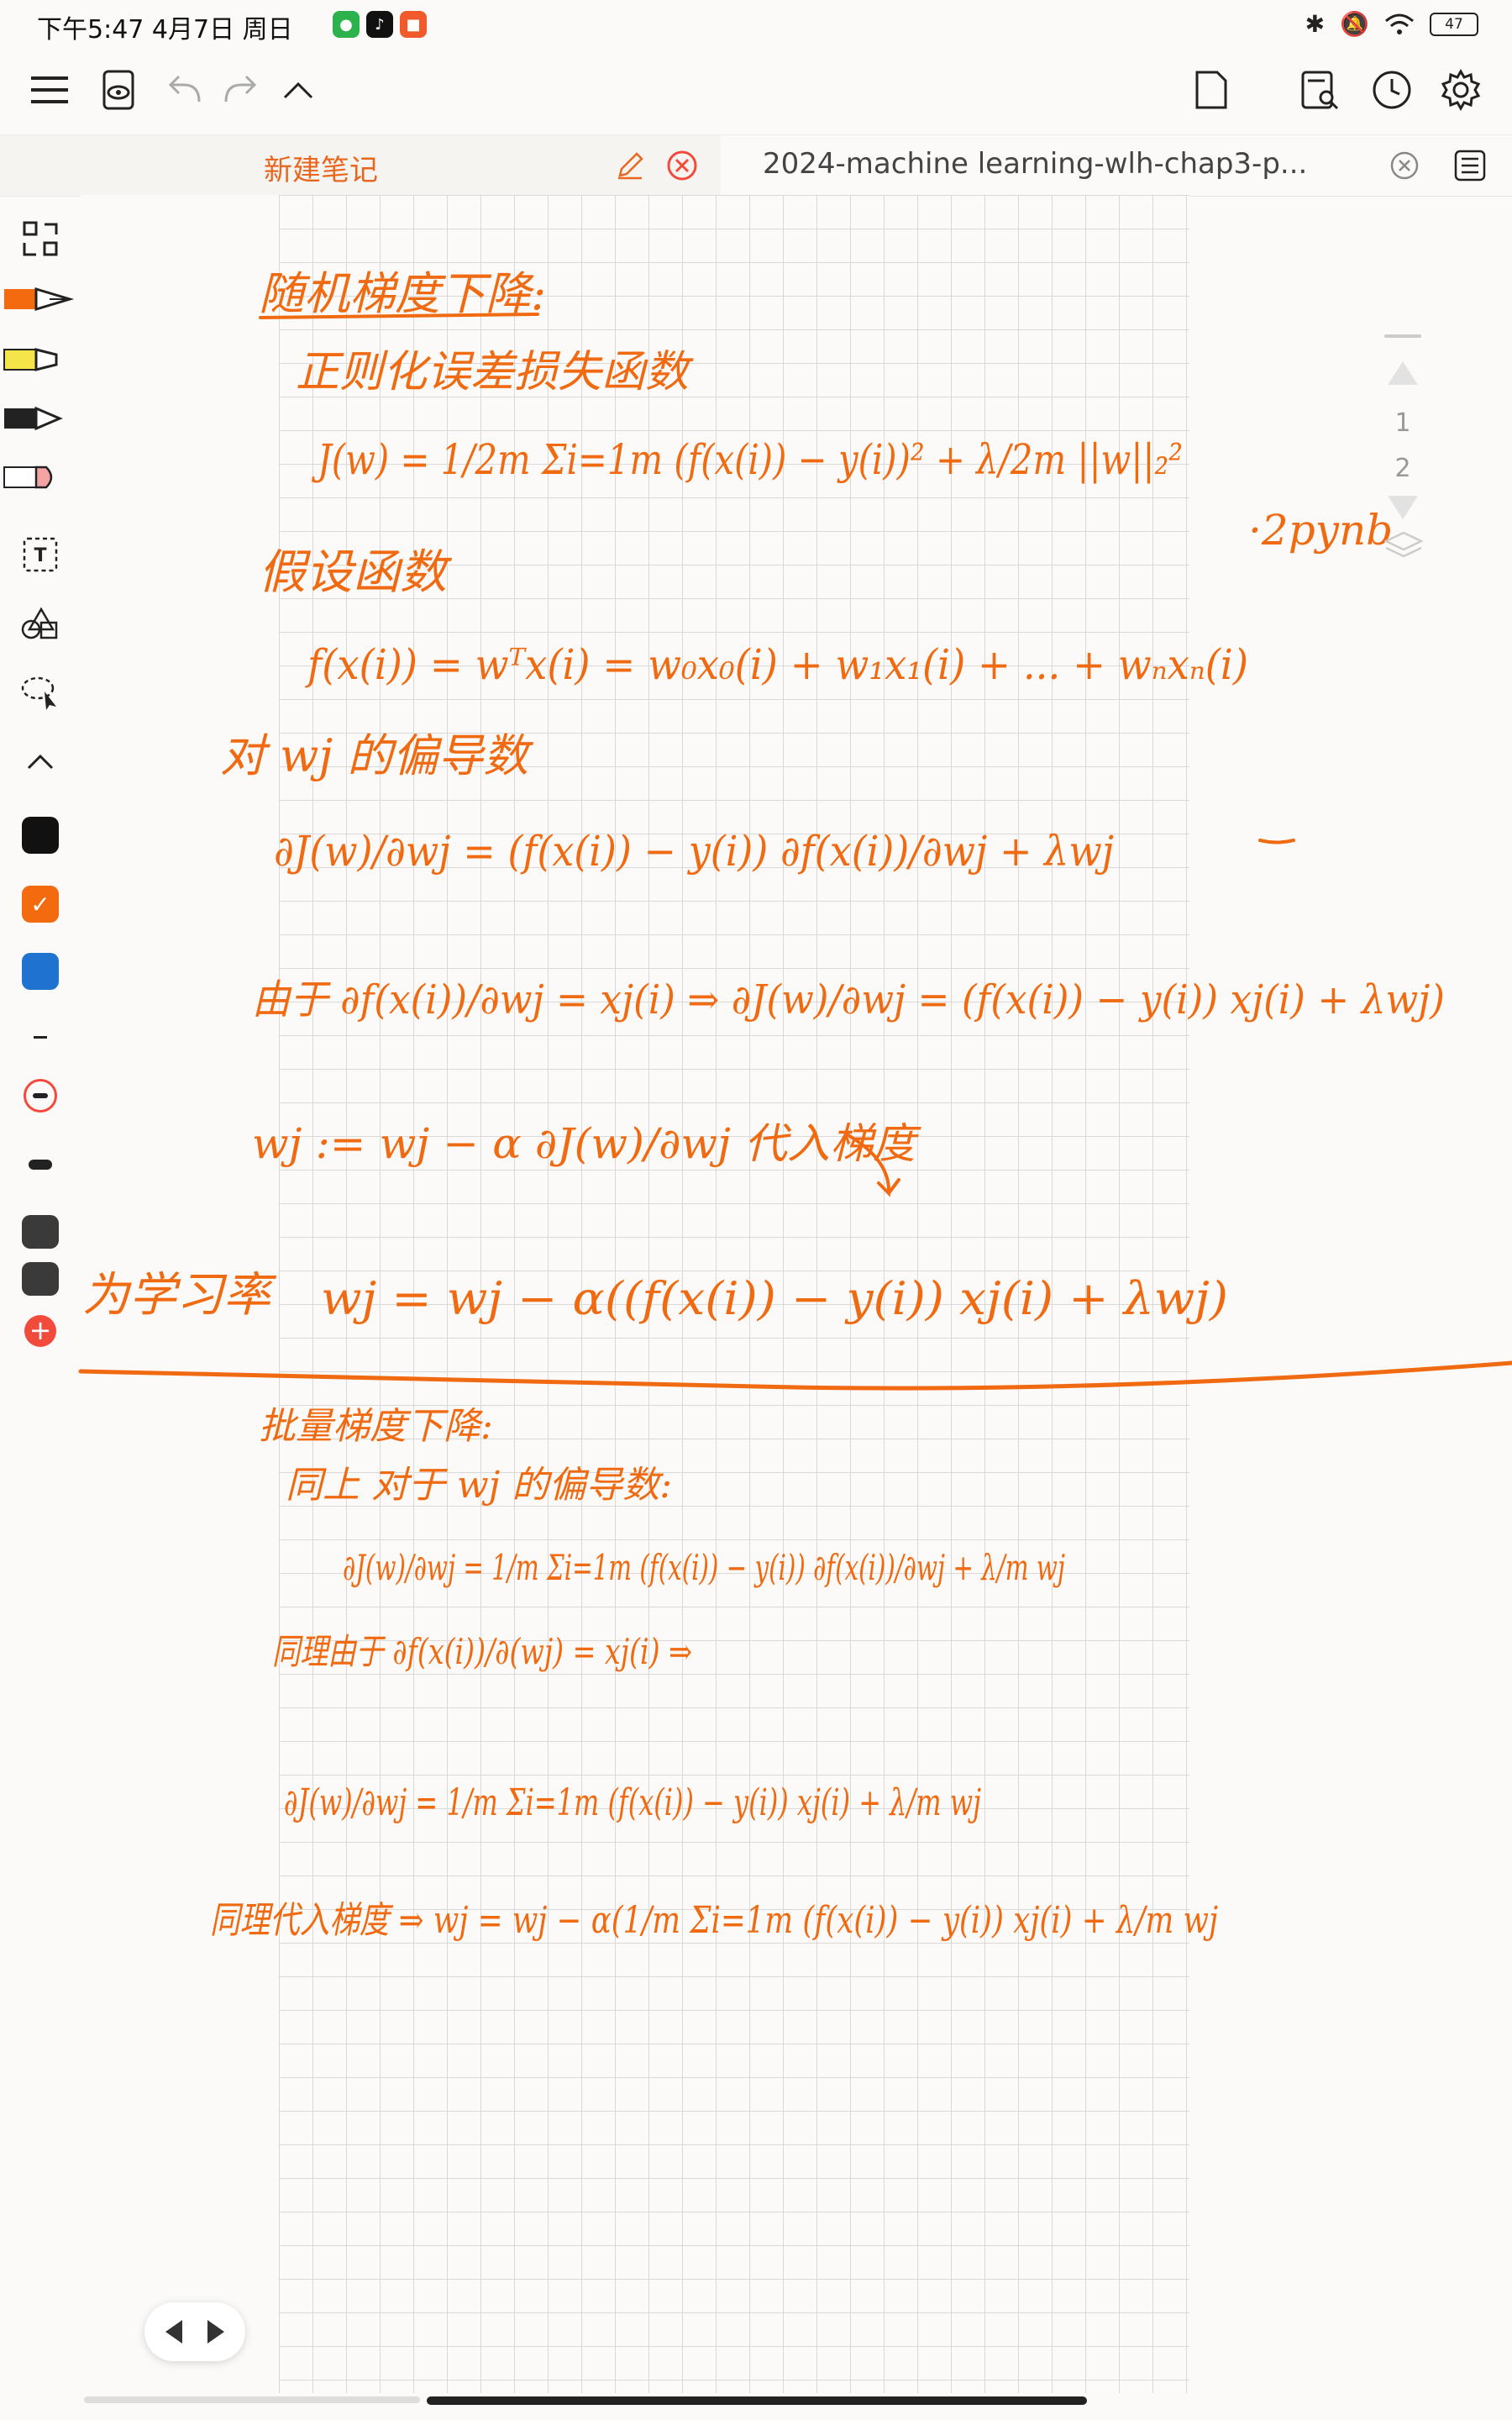 The width and height of the screenshot is (1512, 2420). What do you see at coordinates (376, 1426) in the screenshot?
I see `note-heading-bgd: 批量梯度下降:` at bounding box center [376, 1426].